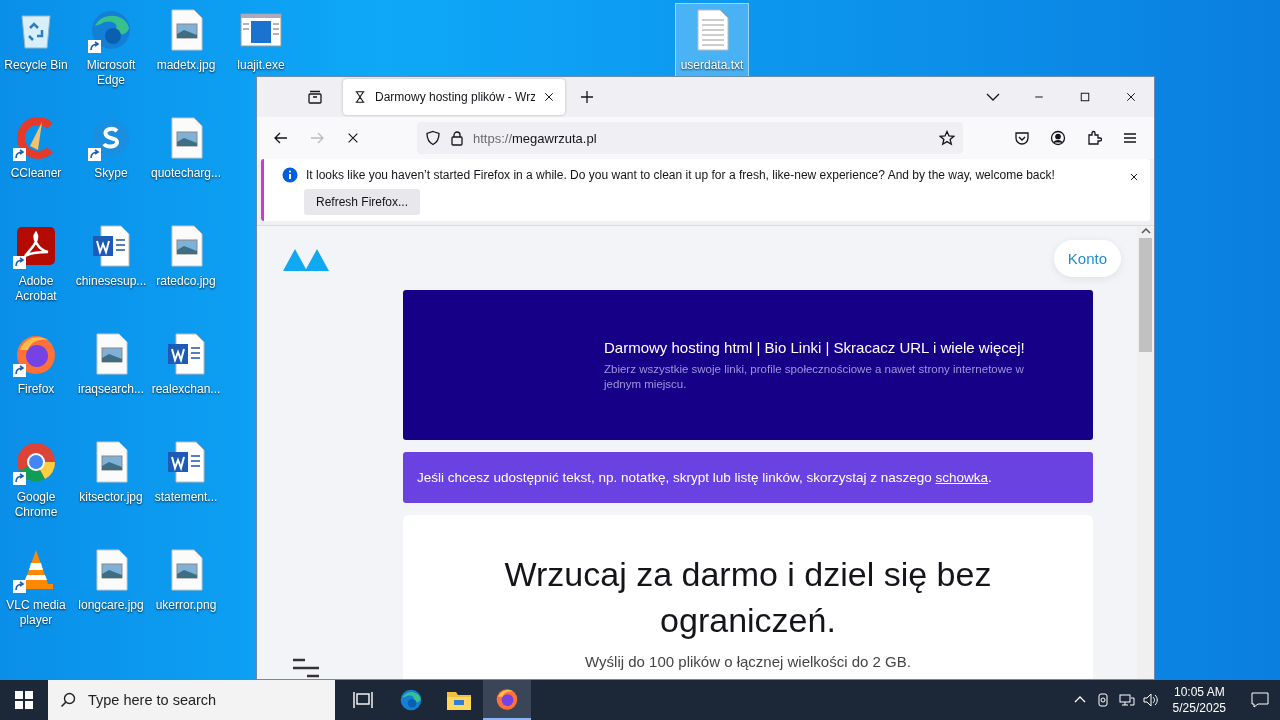 Image resolution: width=1280 pixels, height=720 pixels. What do you see at coordinates (1130, 138) in the screenshot?
I see `menu-icon` at bounding box center [1130, 138].